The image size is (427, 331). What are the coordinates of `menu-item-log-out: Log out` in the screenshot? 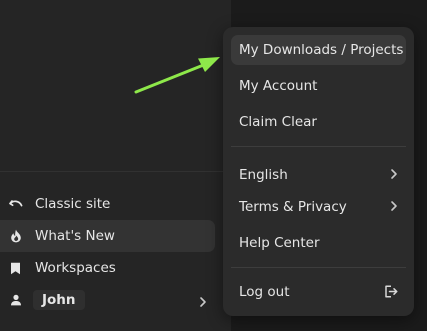 It's located at (318, 292).